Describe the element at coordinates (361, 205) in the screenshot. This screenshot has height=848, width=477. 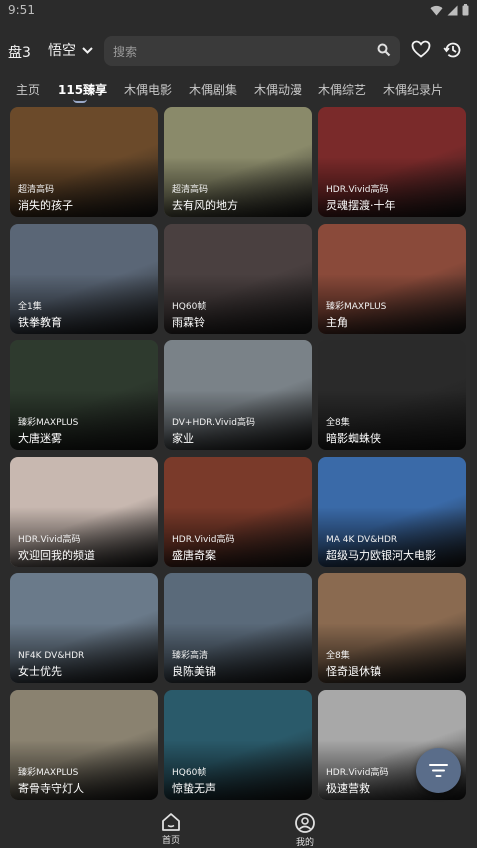
I see `poster-title: 灵魂摆渡·十年` at that location.